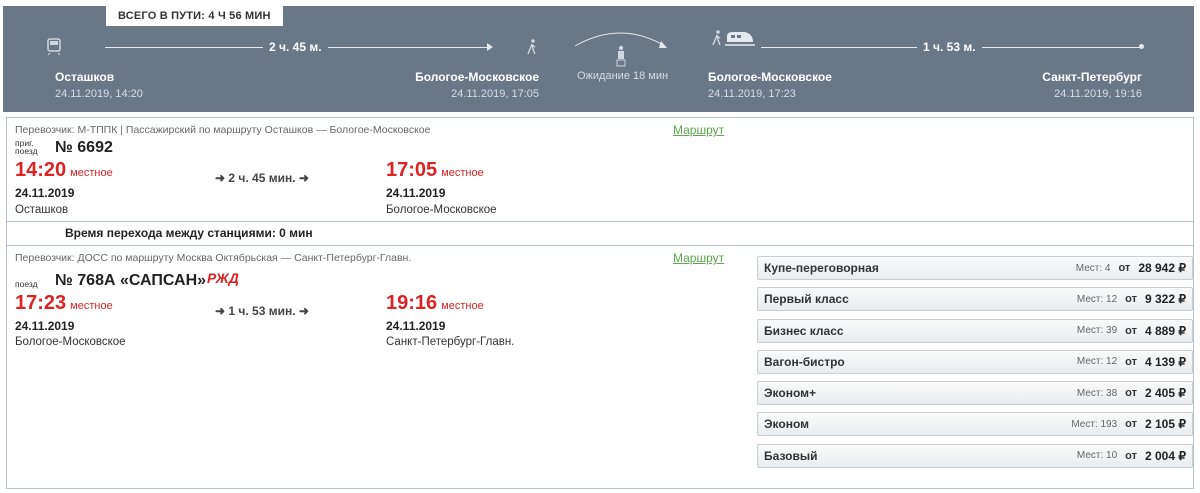 Image resolution: width=1200 pixels, height=493 pixels. I want to click on departure-station: Осташков, so click(42, 210).